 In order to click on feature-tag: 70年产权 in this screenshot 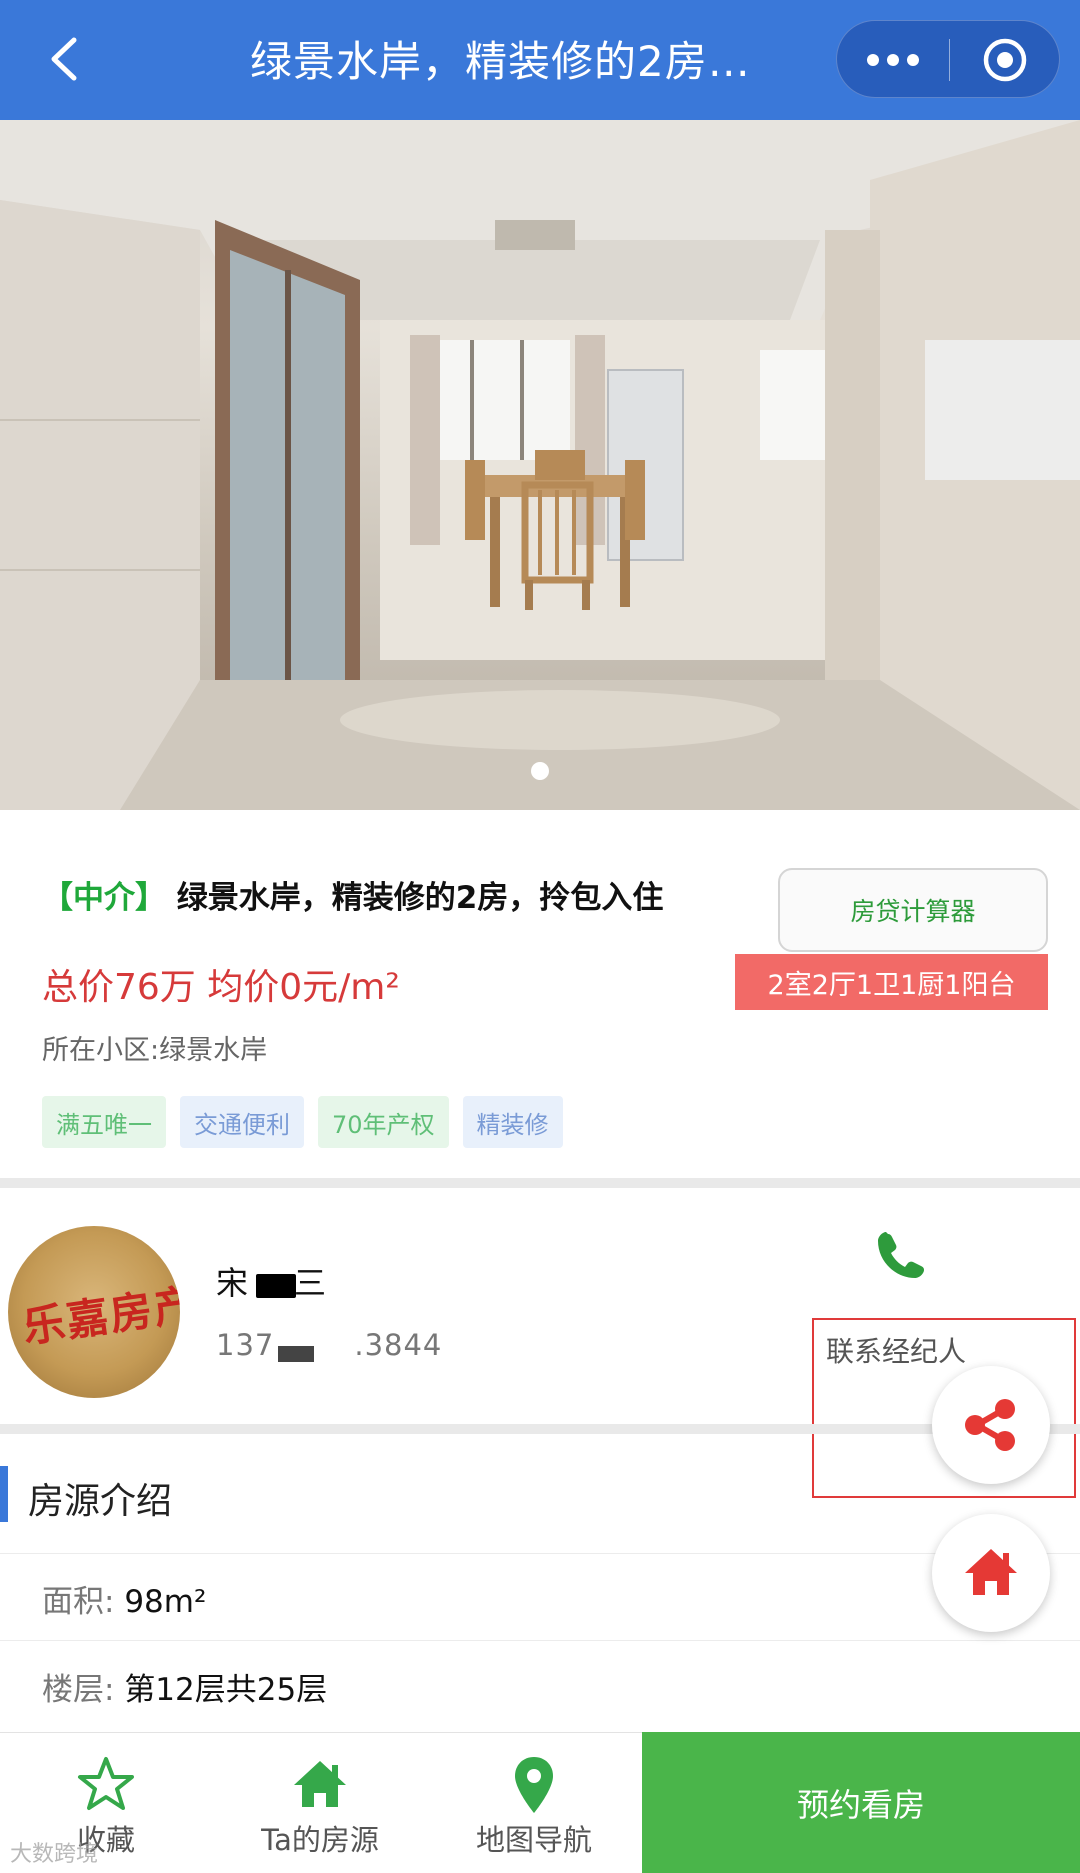, I will do `click(383, 1122)`.